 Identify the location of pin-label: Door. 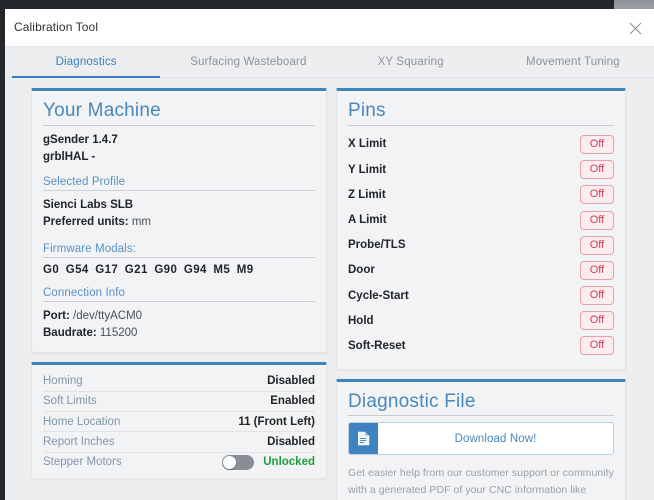
(361, 270).